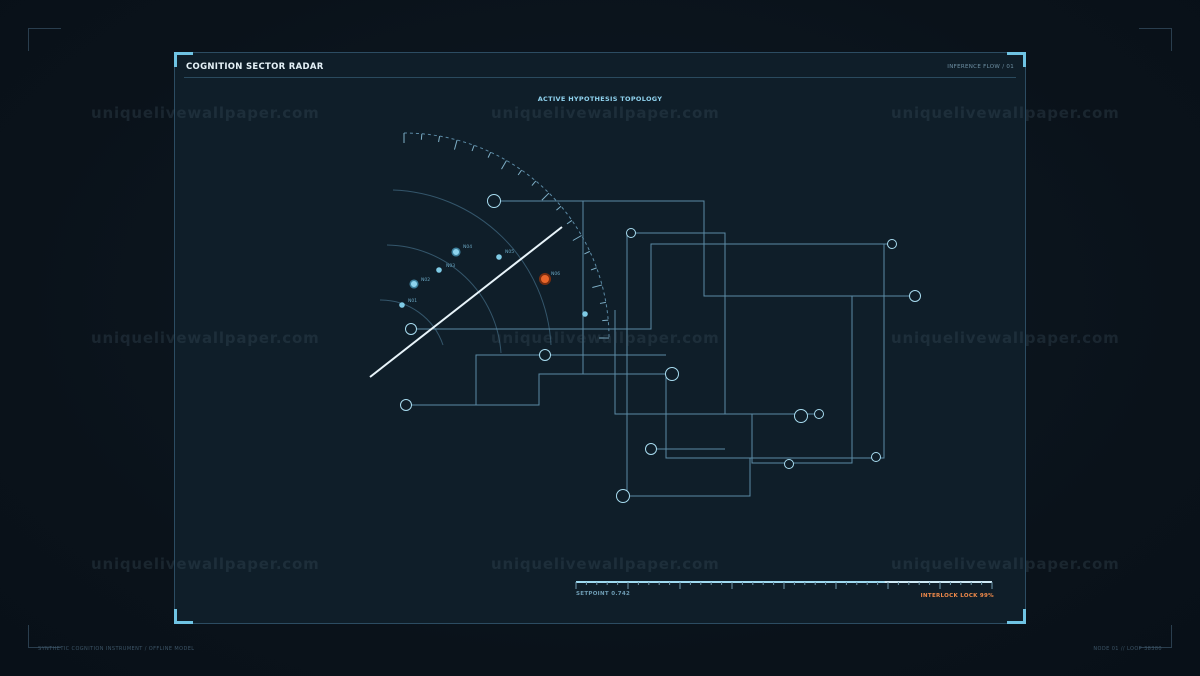  Describe the element at coordinates (402, 305) in the screenshot. I see `radar-node-n01` at that location.